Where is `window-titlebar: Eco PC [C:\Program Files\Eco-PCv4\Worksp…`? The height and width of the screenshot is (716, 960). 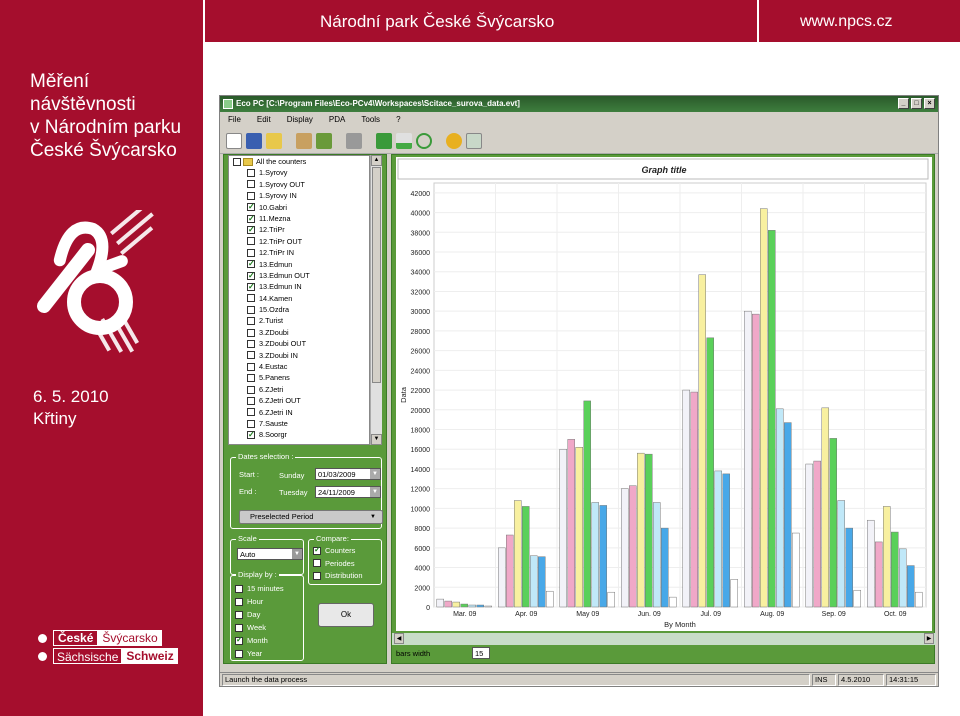
window-titlebar: Eco PC [C:\Program Files\Eco-PCv4\Worksp… is located at coordinates (579, 104).